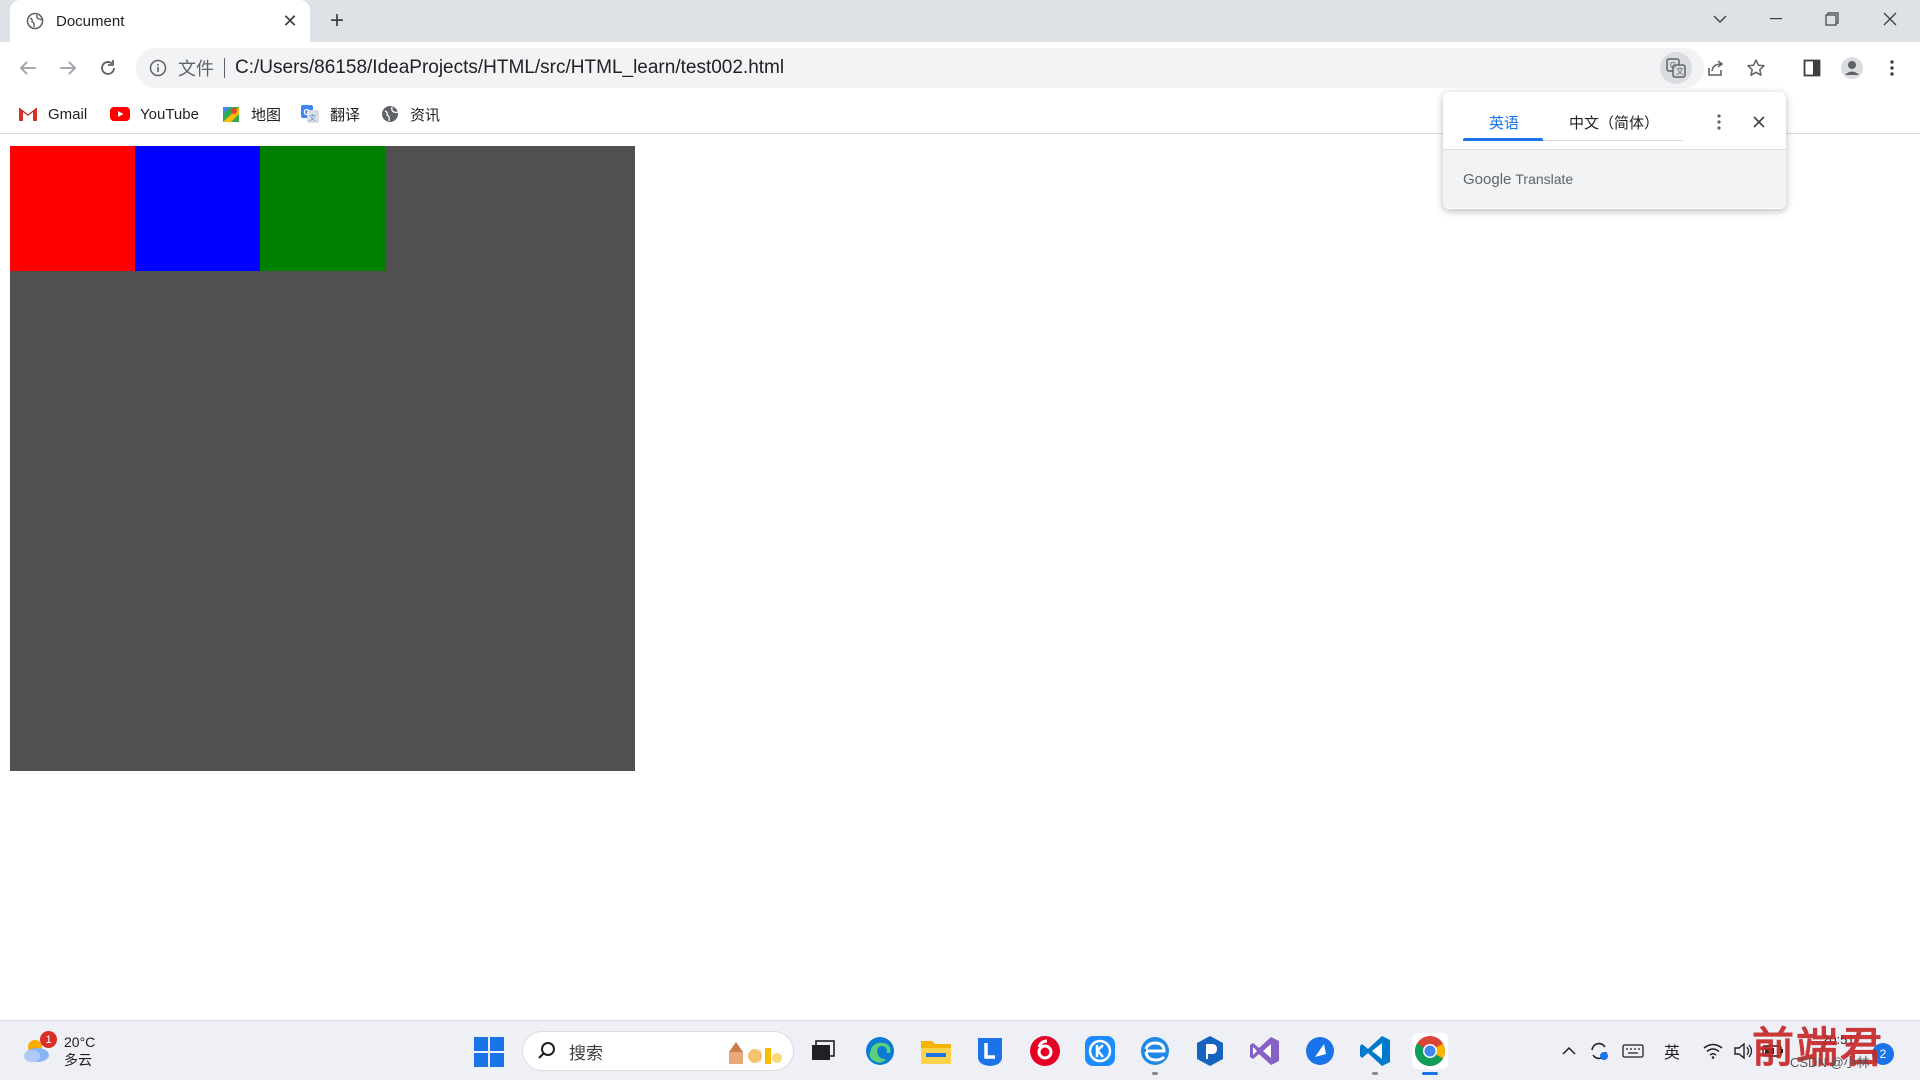 Image resolution: width=1920 pixels, height=1080 pixels. I want to click on show-hidden-icons-chevron-icon, so click(1569, 1051).